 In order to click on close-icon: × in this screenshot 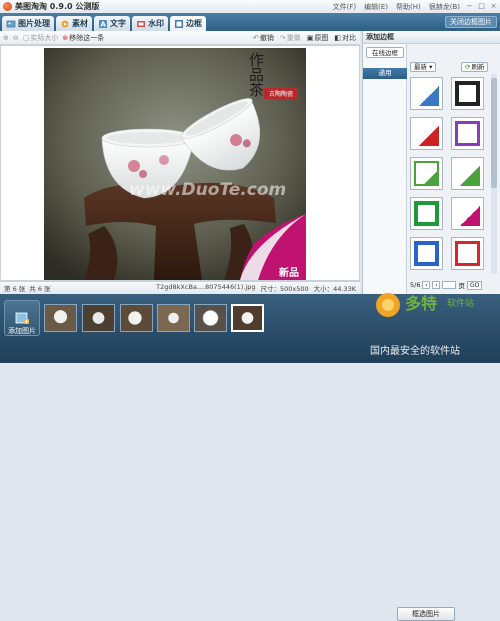, I will do `click(493, 6)`.